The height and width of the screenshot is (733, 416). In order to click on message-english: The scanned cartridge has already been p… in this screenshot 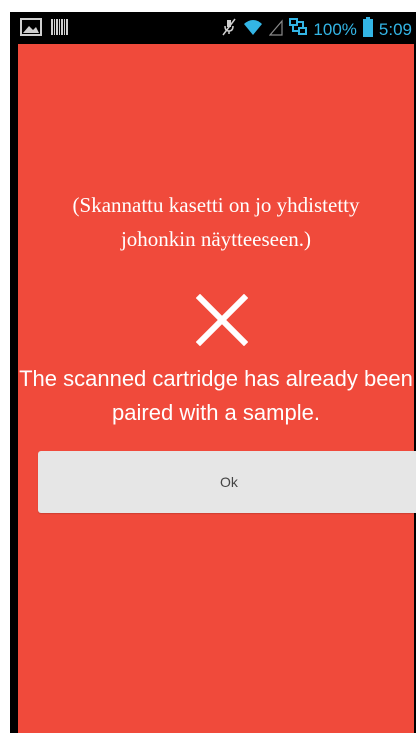, I will do `click(216, 395)`.